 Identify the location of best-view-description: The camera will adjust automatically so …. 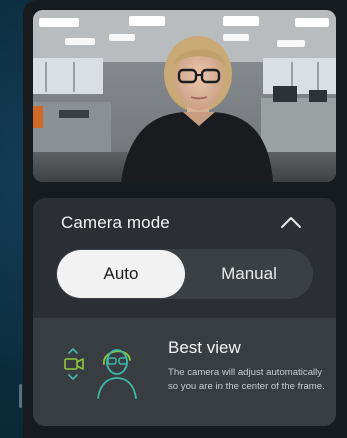
(246, 379).